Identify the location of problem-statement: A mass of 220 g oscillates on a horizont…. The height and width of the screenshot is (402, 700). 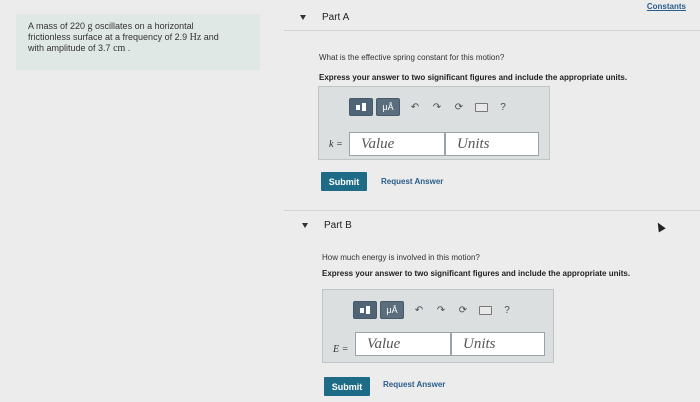
(138, 42).